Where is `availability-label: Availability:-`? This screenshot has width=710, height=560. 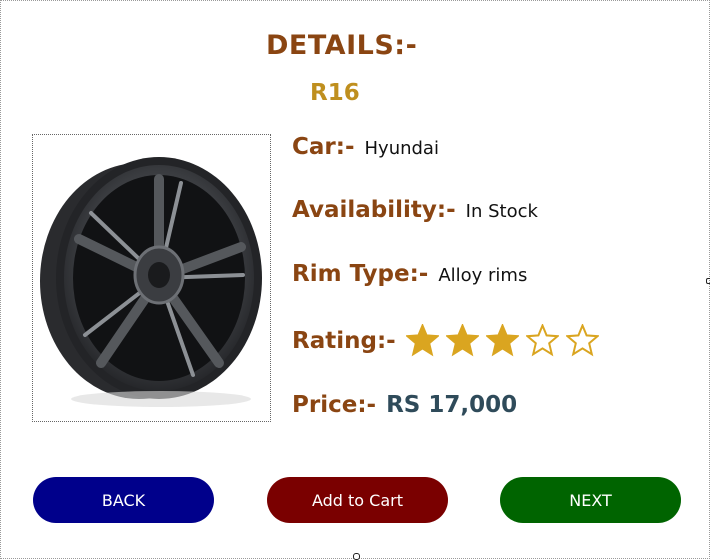 availability-label: Availability:- is located at coordinates (374, 210).